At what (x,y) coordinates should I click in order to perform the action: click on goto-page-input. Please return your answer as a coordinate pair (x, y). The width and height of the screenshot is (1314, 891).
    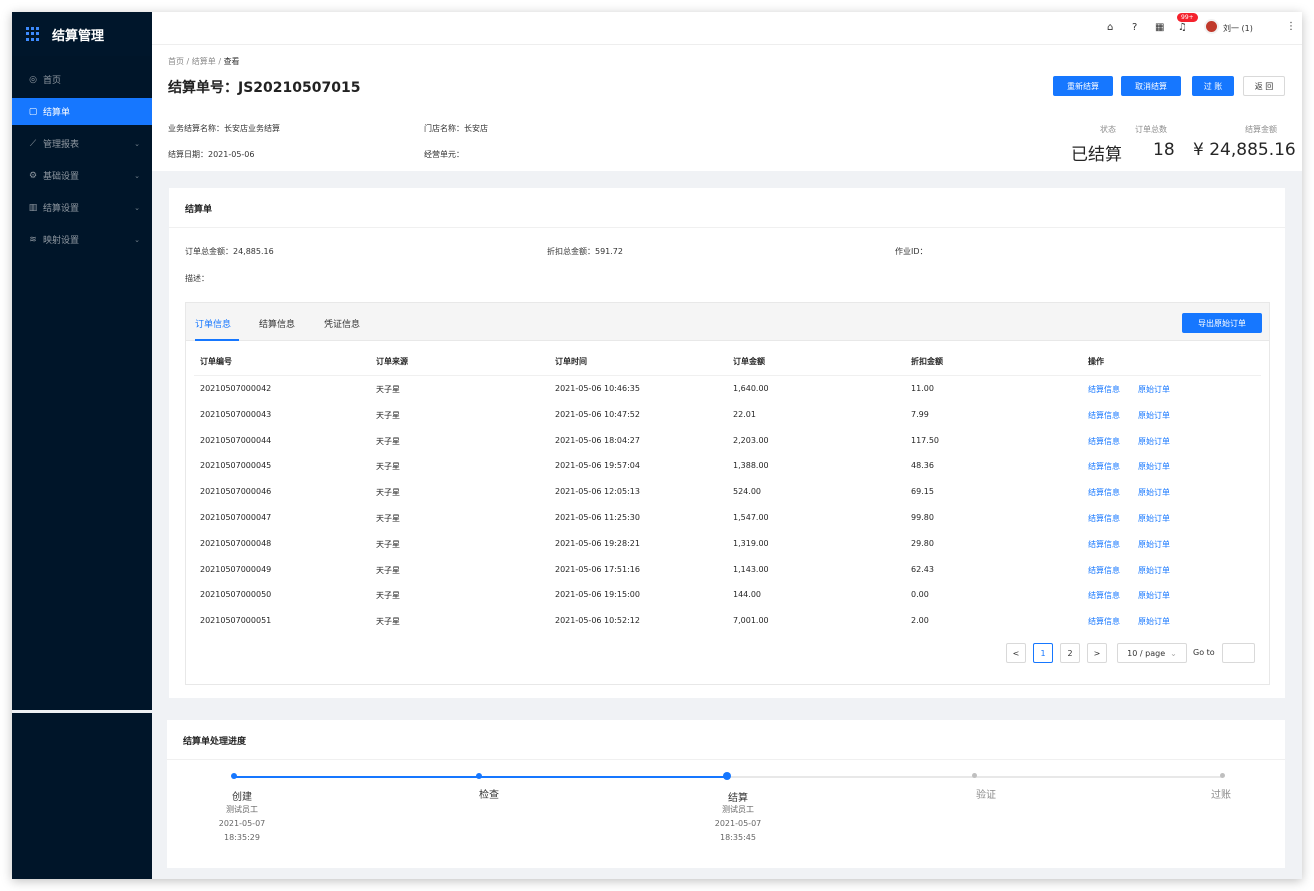
    Looking at the image, I should click on (1238, 653).